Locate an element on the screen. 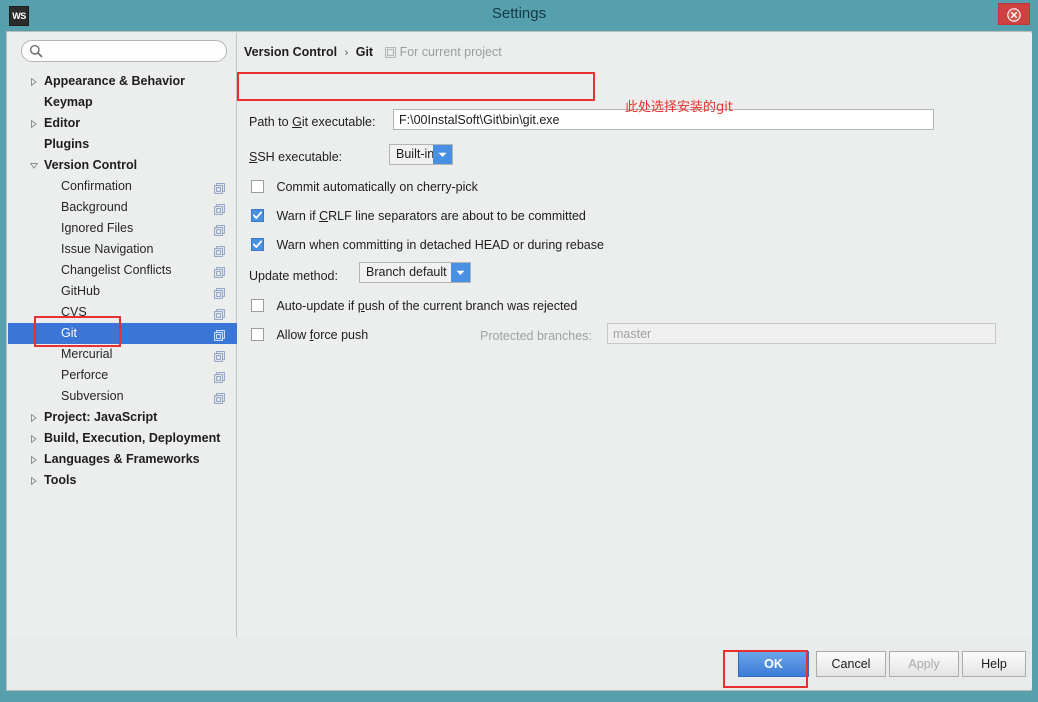 The height and width of the screenshot is (702, 1038). title-bar: WS Settings is located at coordinates (519, 15).